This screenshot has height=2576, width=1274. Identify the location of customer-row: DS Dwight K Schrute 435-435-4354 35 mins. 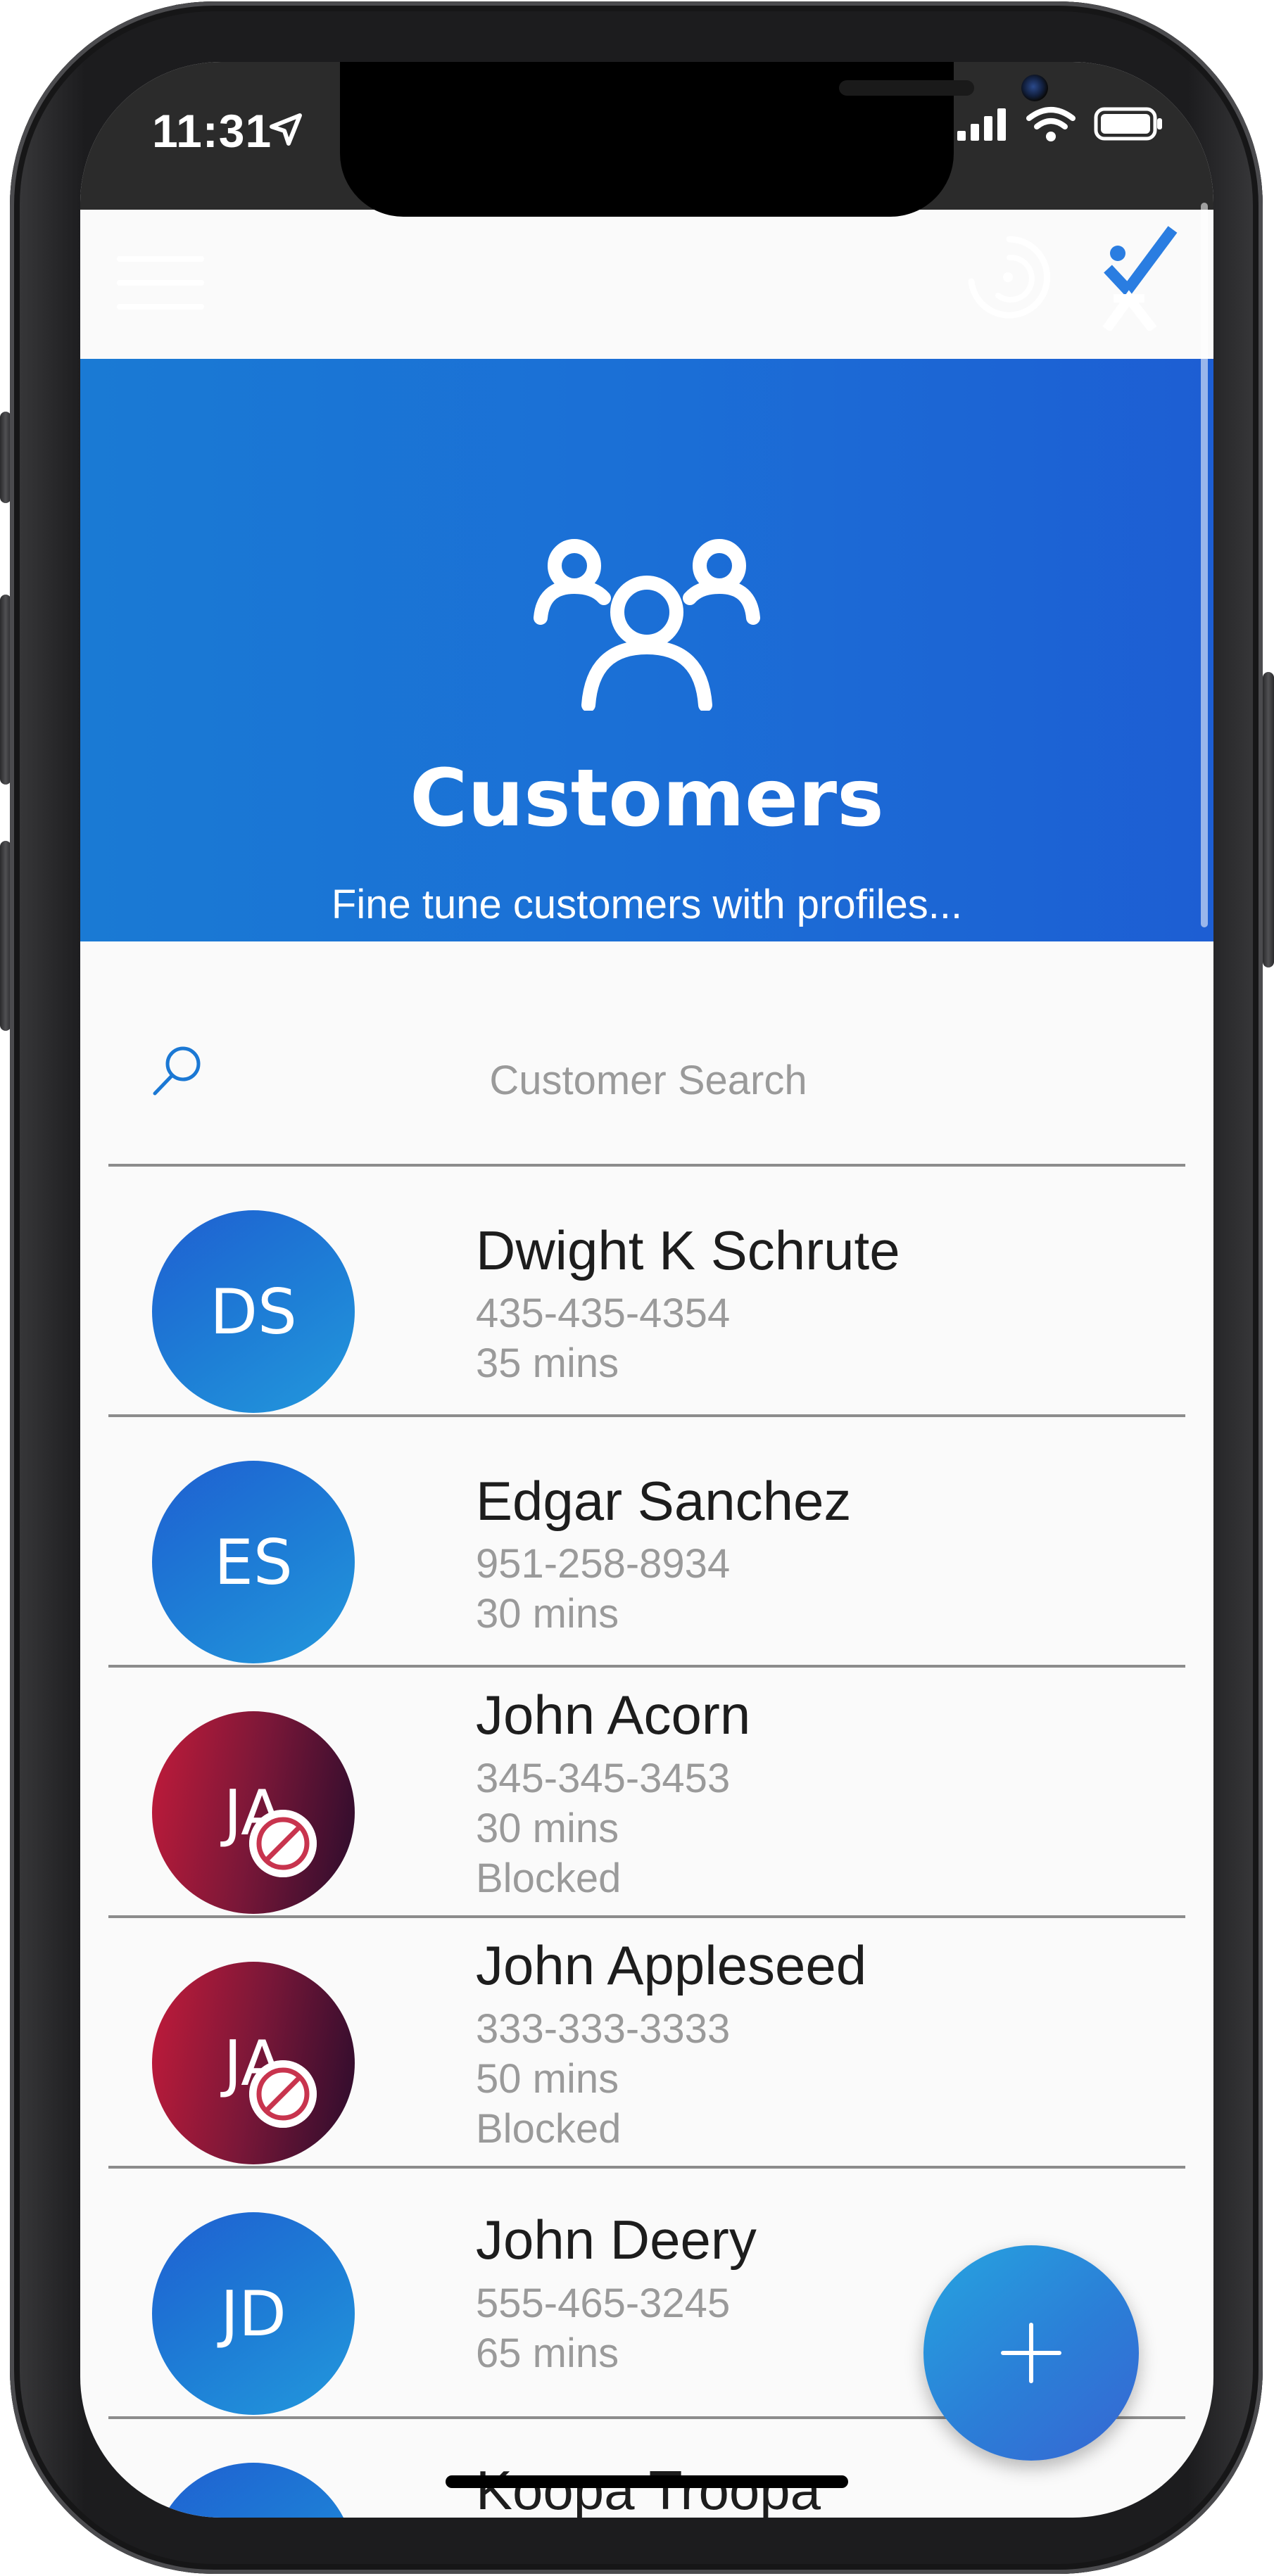
(647, 1292).